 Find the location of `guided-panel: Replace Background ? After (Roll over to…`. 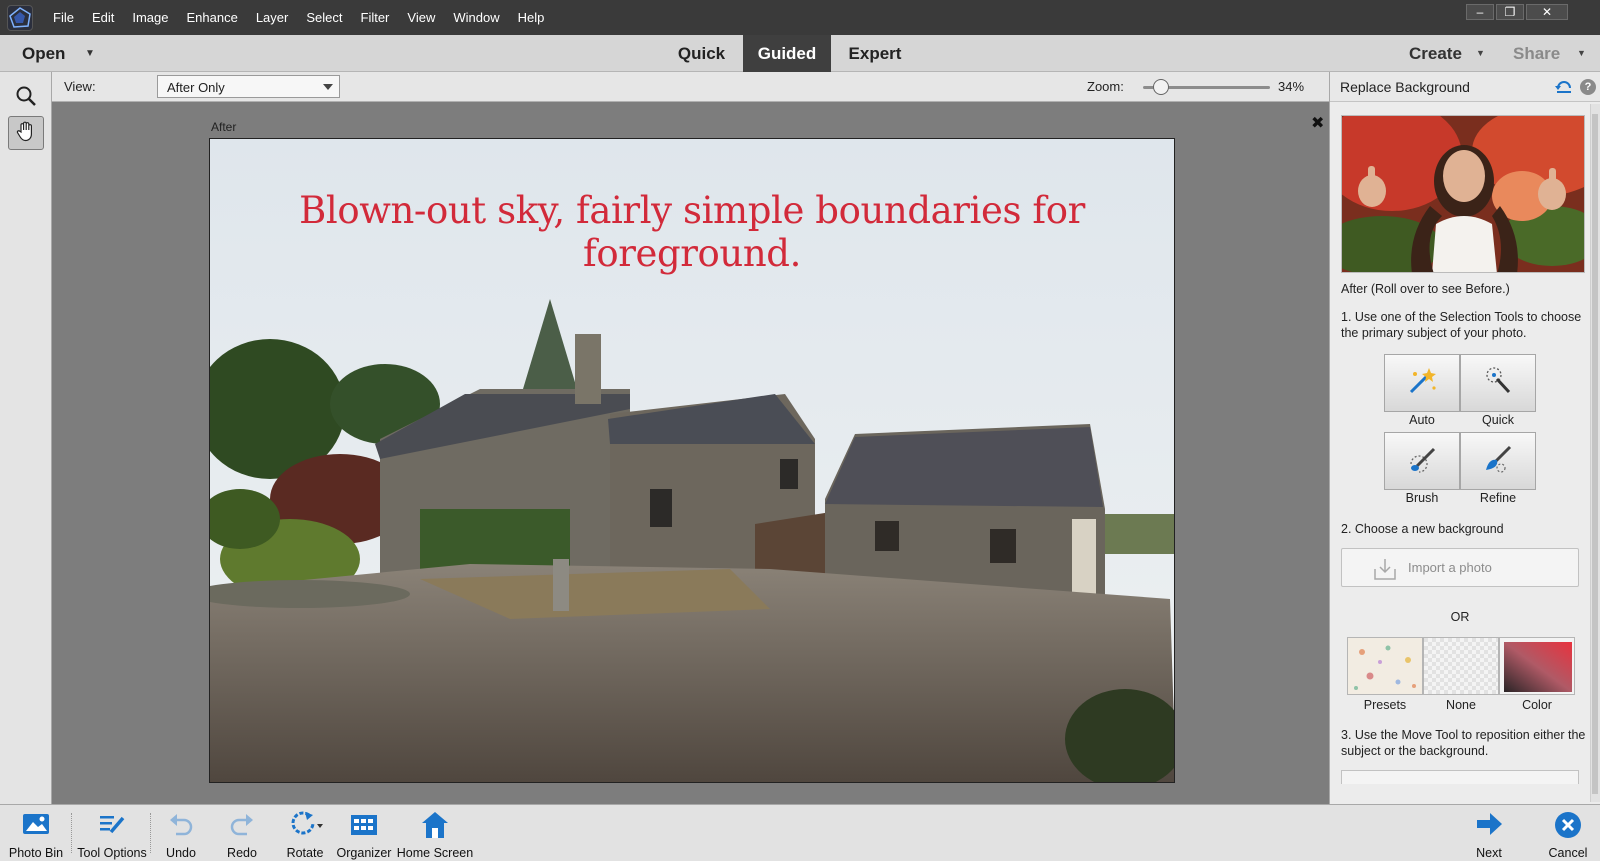

guided-panel: Replace Background ? After (Roll over to… is located at coordinates (1464, 438).